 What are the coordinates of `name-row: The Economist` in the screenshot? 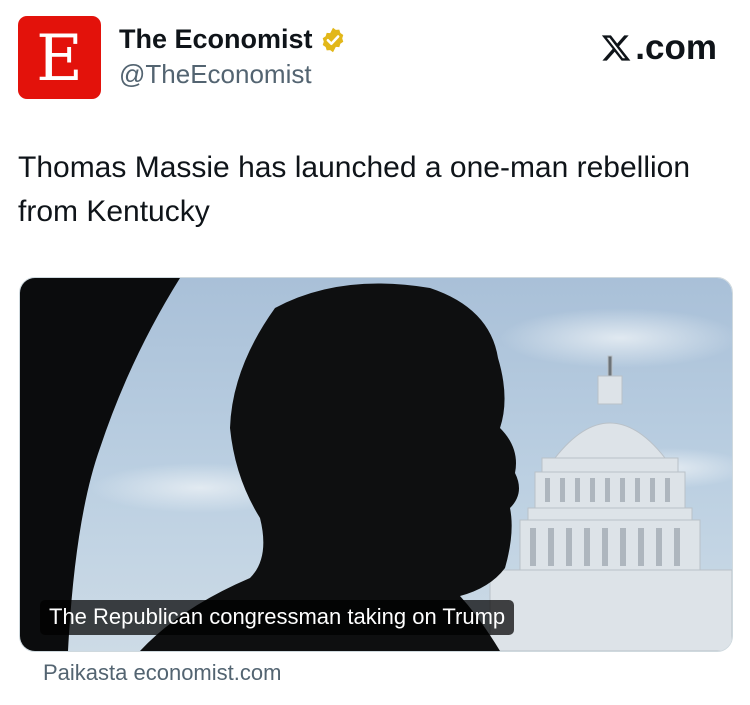 It's located at (233, 39).